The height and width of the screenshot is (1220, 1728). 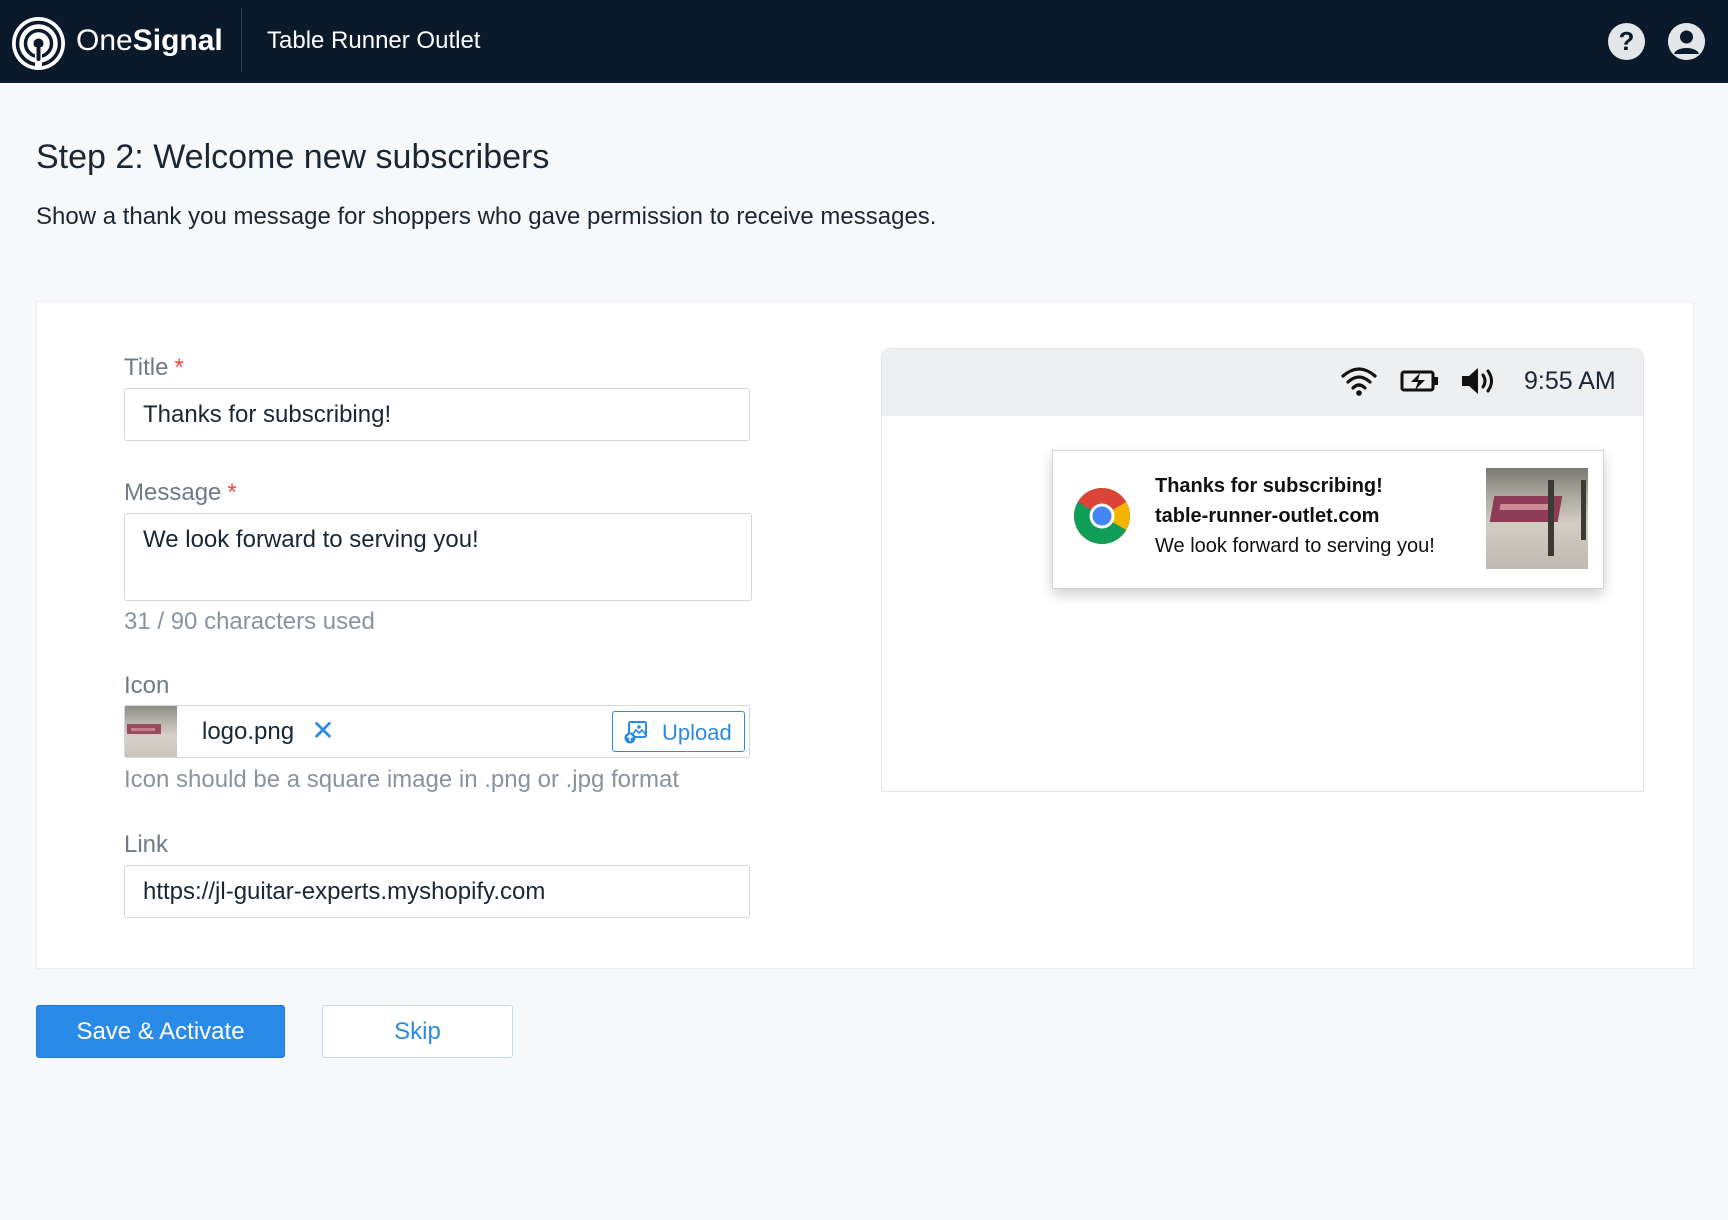 What do you see at coordinates (160, 1031) in the screenshot?
I see `save-activate-button: Save & Activate` at bounding box center [160, 1031].